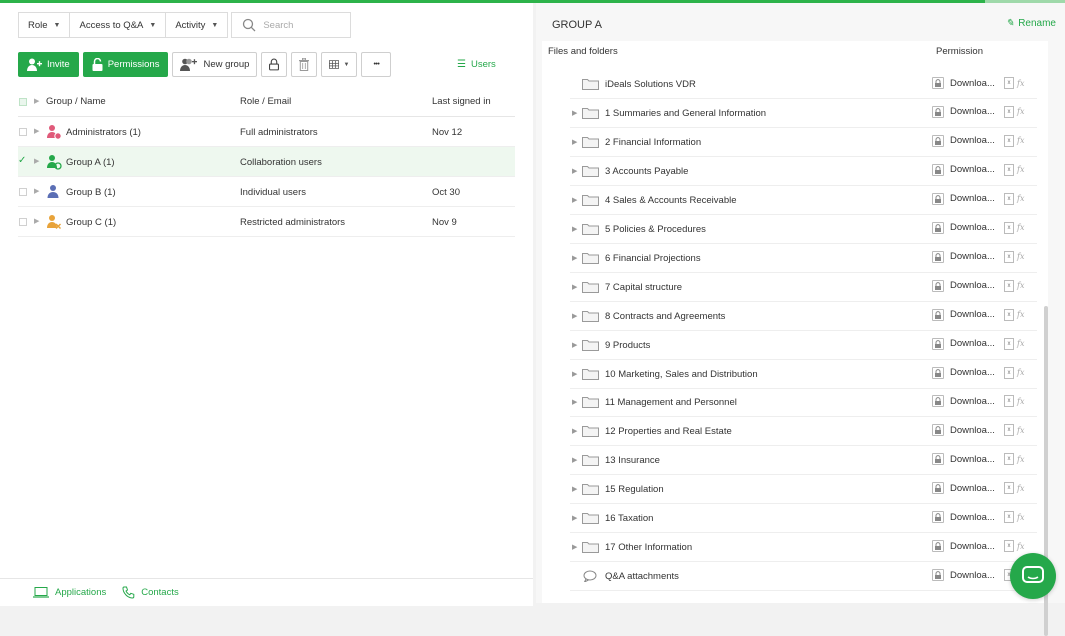  What do you see at coordinates (274, 64) in the screenshot?
I see `lock-button` at bounding box center [274, 64].